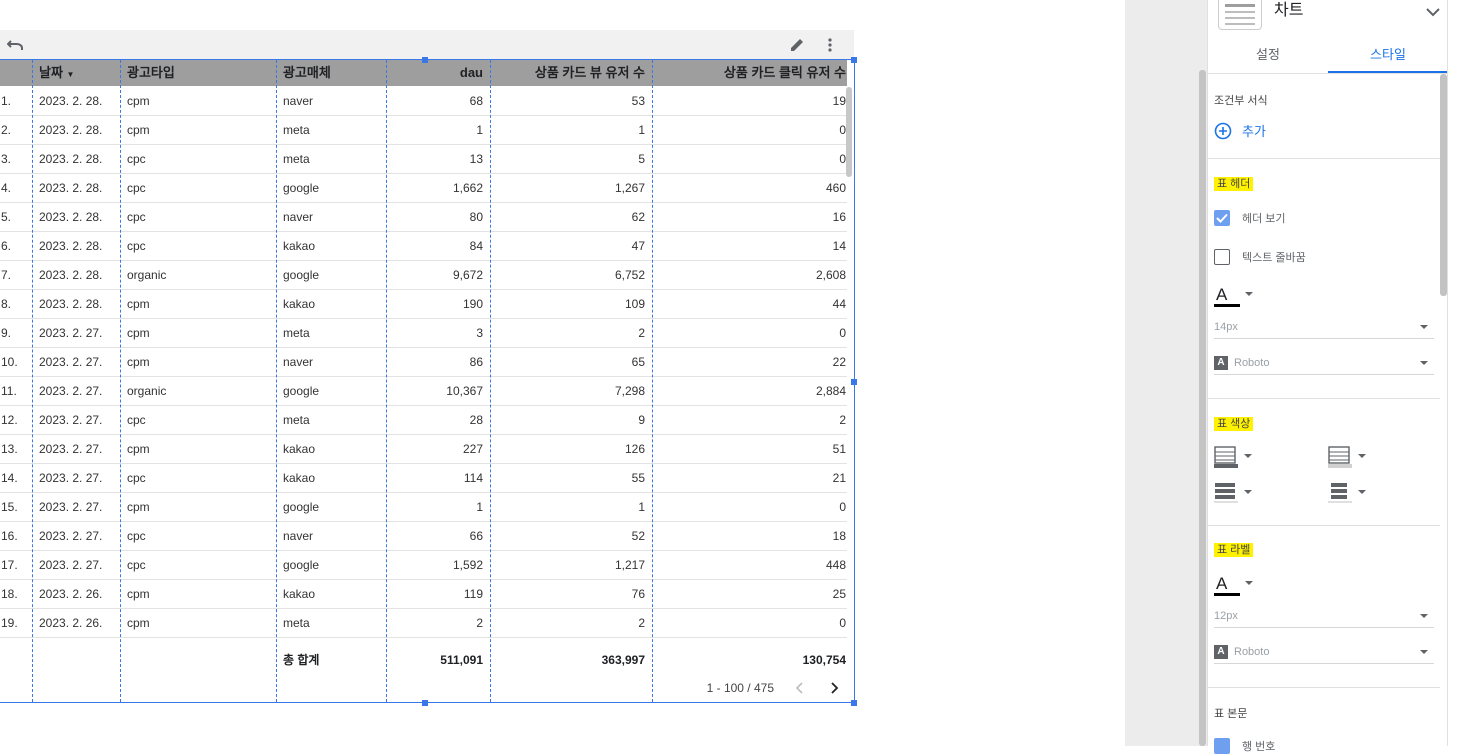  I want to click on row-index: 1., so click(6, 101).